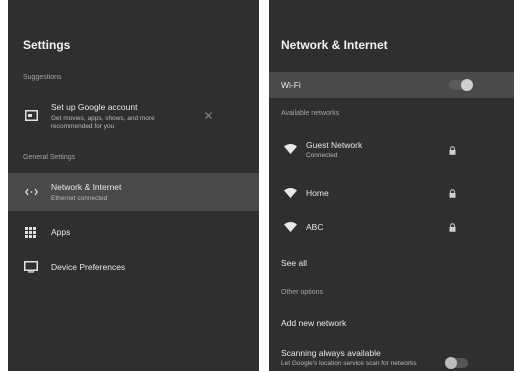  Describe the element at coordinates (310, 113) in the screenshot. I see `available-networks-header: Available networks` at that location.